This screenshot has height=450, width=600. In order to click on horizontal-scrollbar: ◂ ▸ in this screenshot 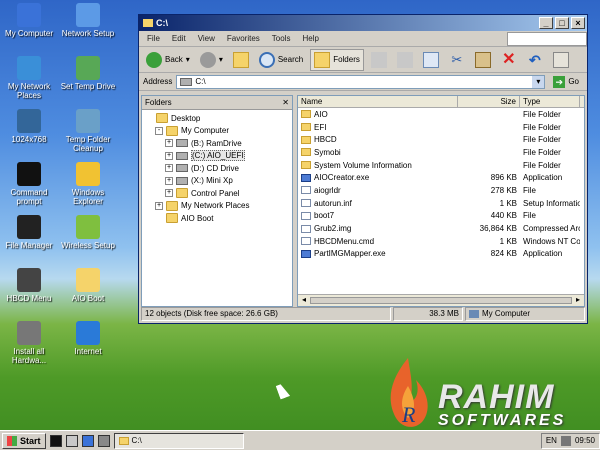, I will do `click(441, 300)`.